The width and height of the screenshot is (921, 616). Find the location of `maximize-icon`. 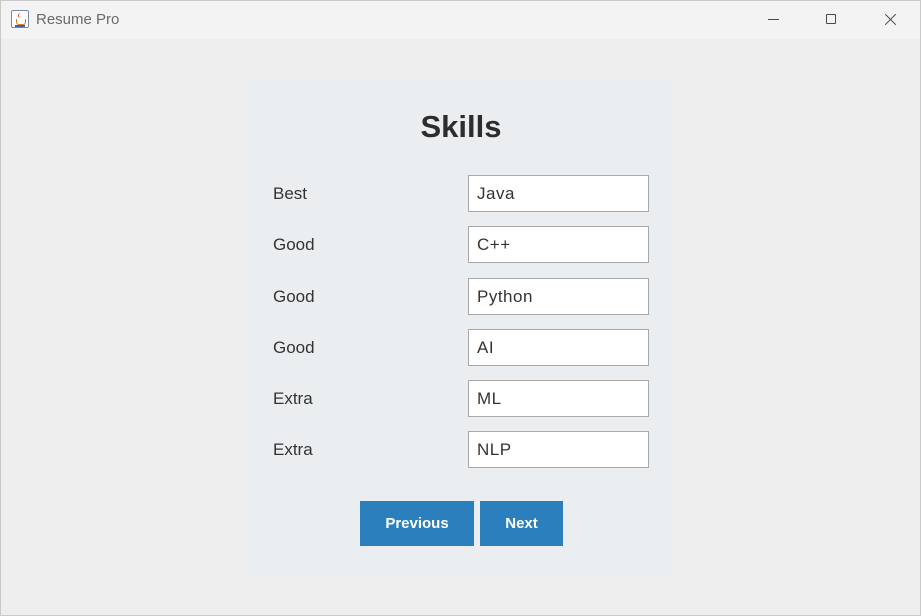

maximize-icon is located at coordinates (831, 19).